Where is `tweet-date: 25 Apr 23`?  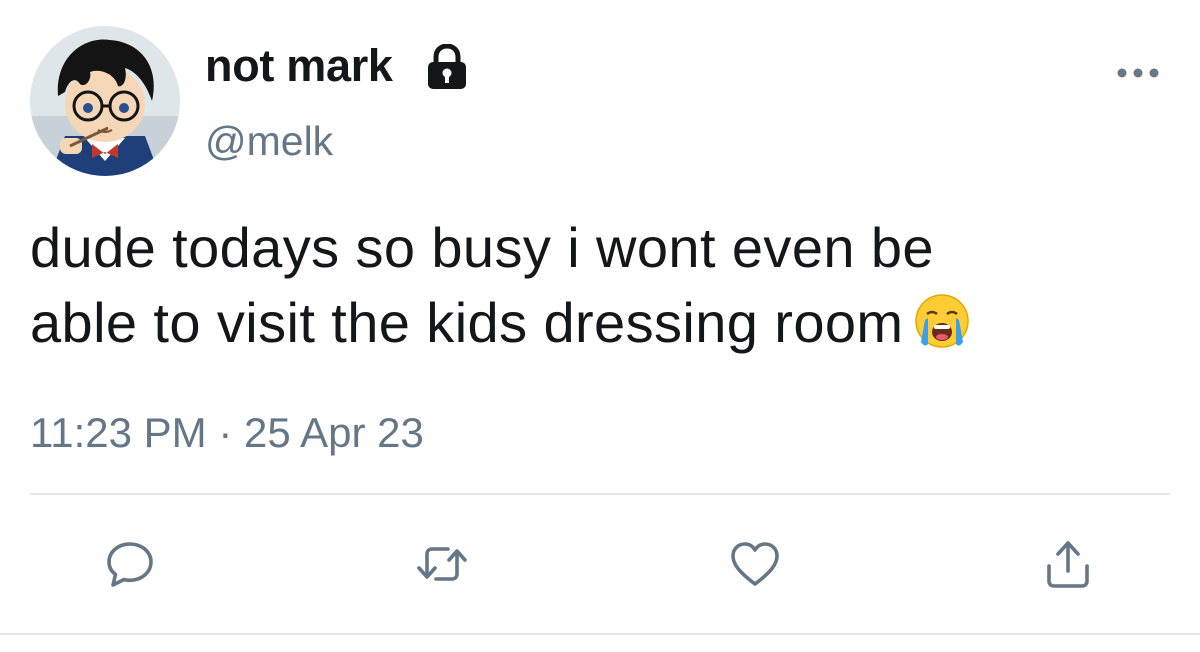
tweet-date: 25 Apr 23 is located at coordinates (334, 432).